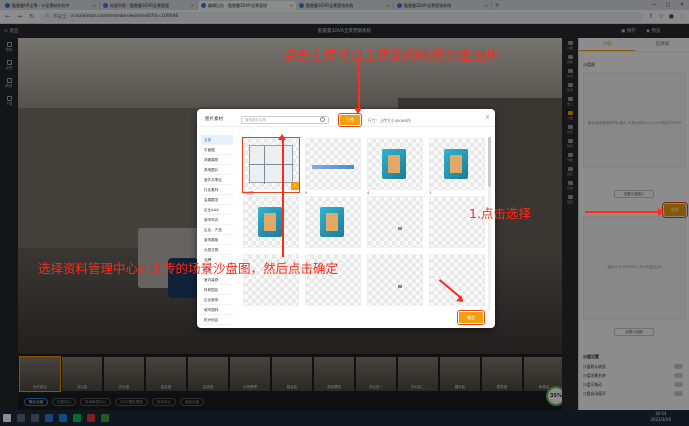 This screenshot has height=426, width=689. What do you see at coordinates (217, 310) in the screenshot?
I see `category-item: 城市园林` at bounding box center [217, 310].